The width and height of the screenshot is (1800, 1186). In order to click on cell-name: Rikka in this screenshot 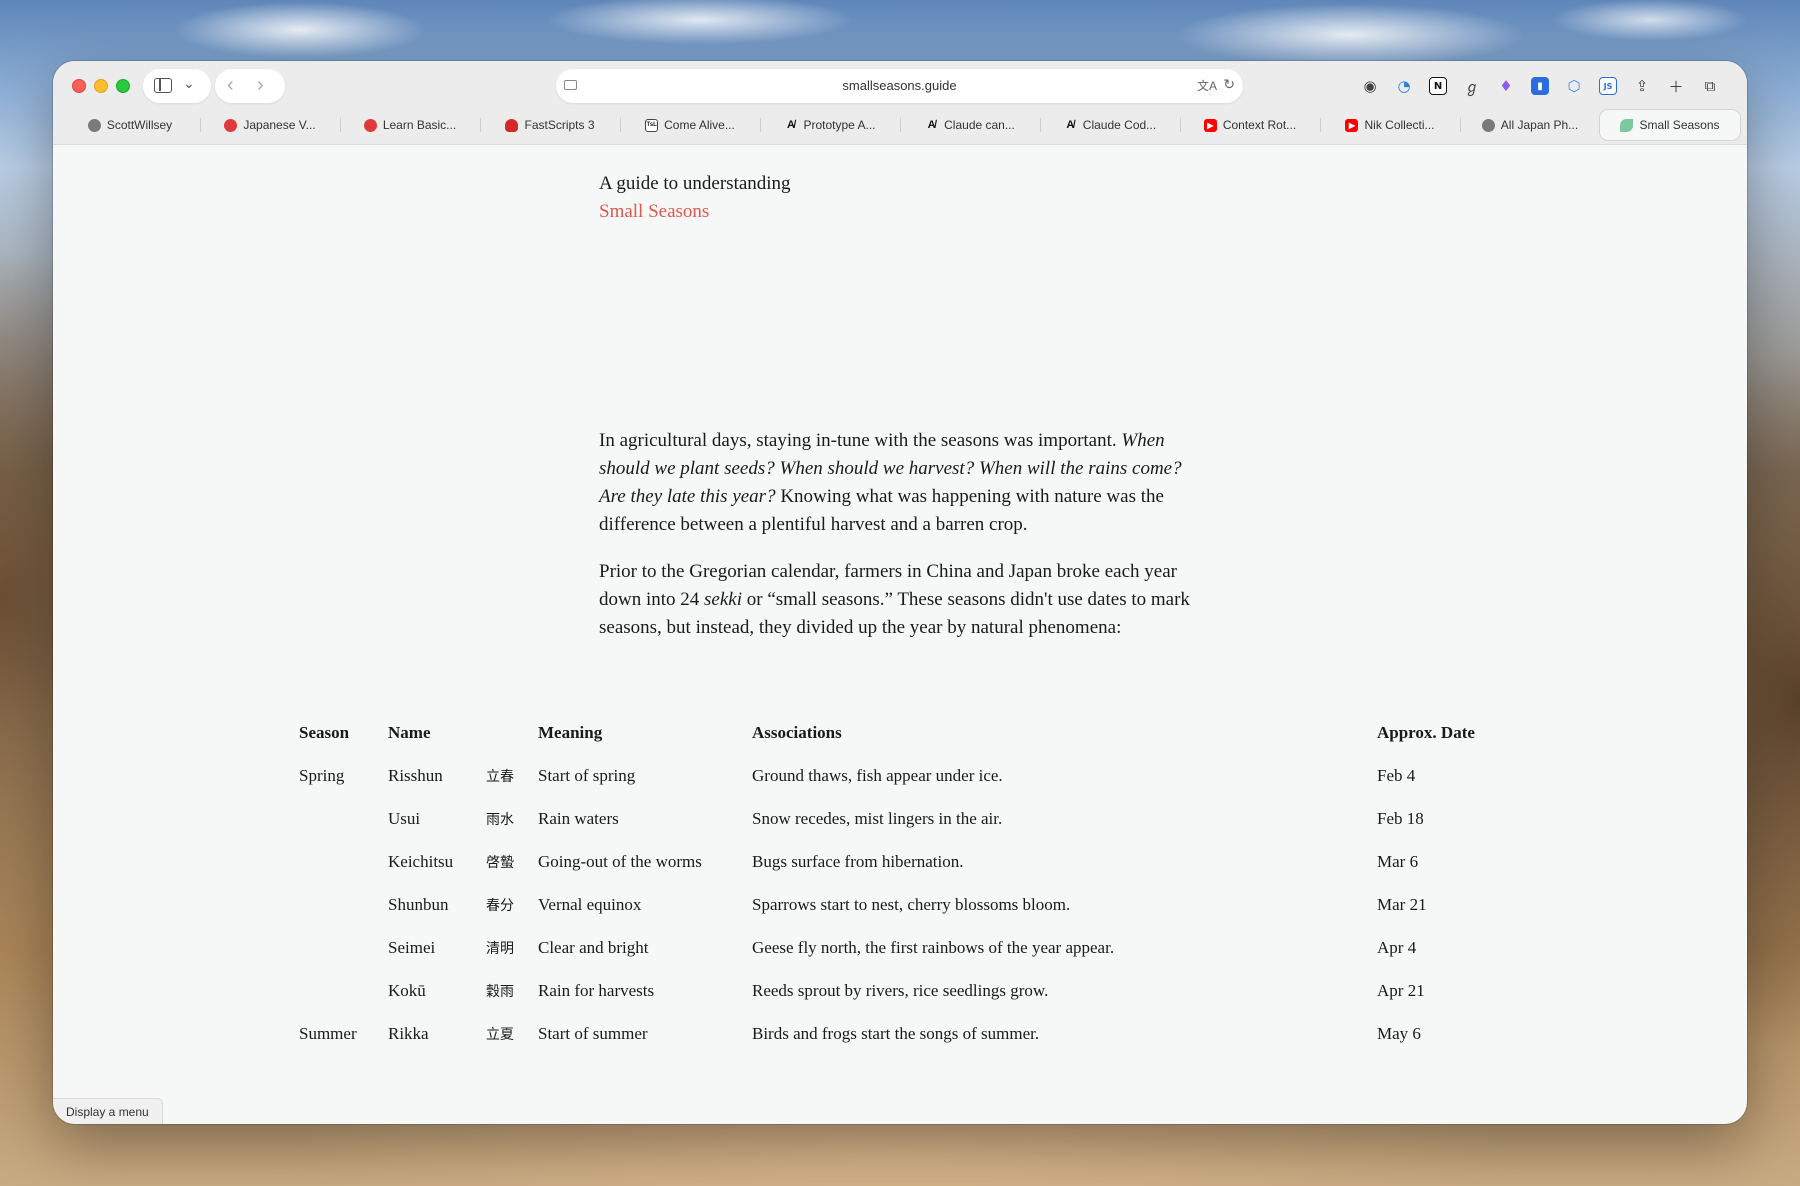, I will do `click(408, 1033)`.